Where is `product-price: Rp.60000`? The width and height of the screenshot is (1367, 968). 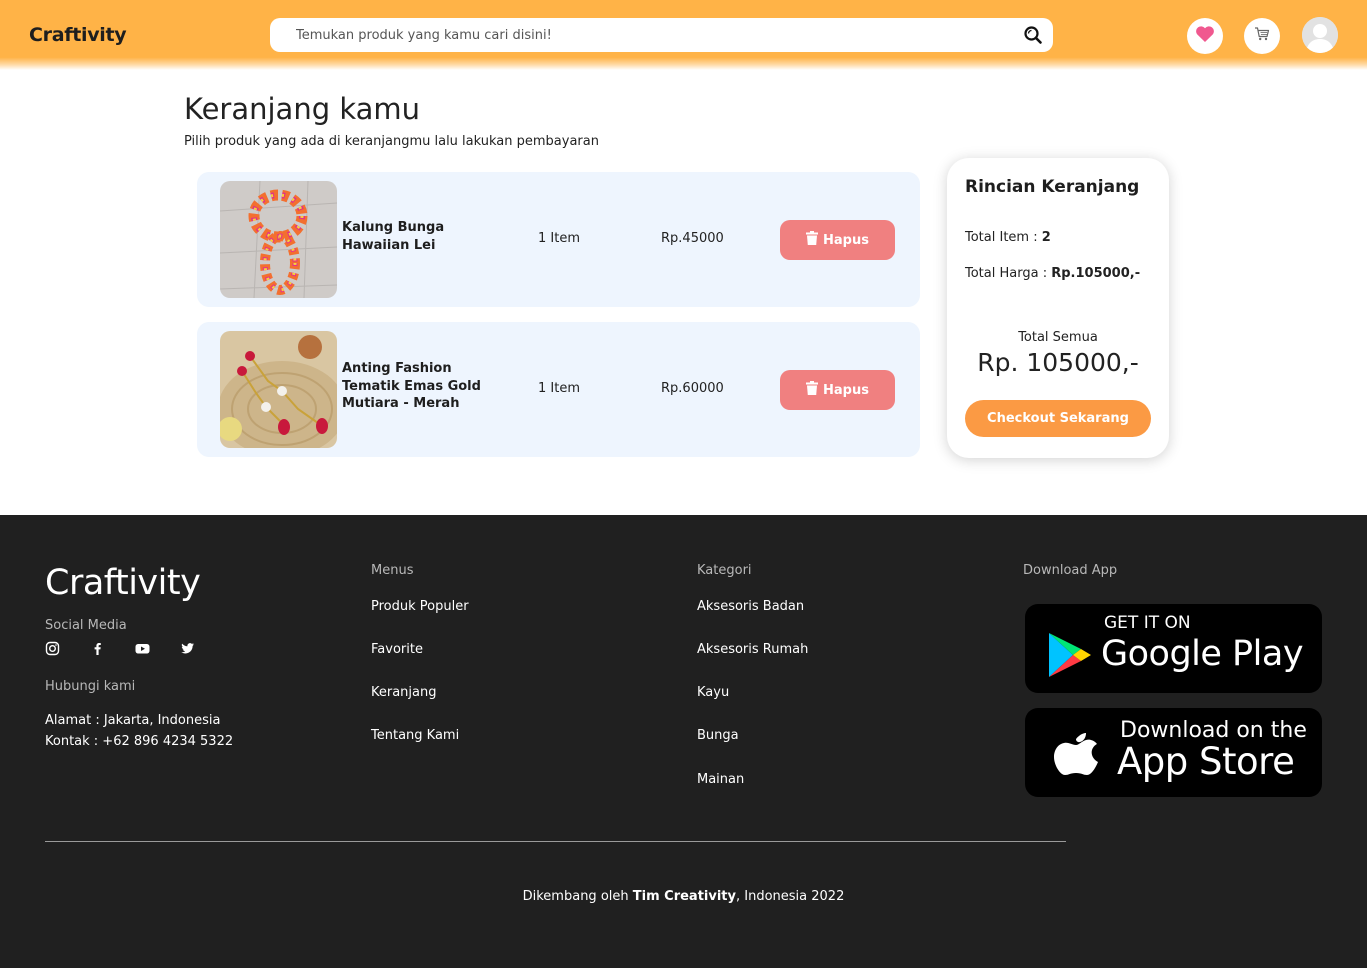
product-price: Rp.60000 is located at coordinates (692, 388).